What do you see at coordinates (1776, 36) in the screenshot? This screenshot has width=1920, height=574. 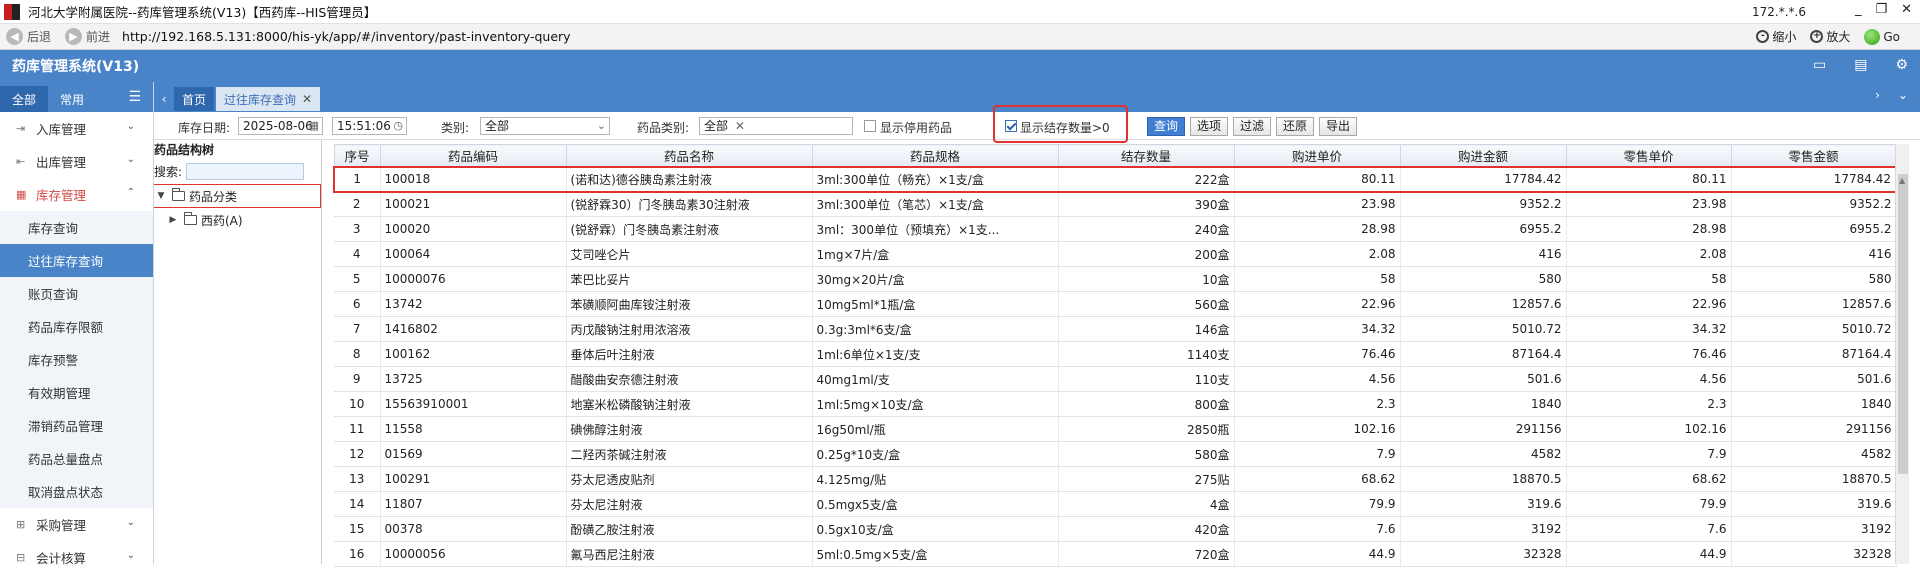 I see `zoom-out-button: - 缩小` at bounding box center [1776, 36].